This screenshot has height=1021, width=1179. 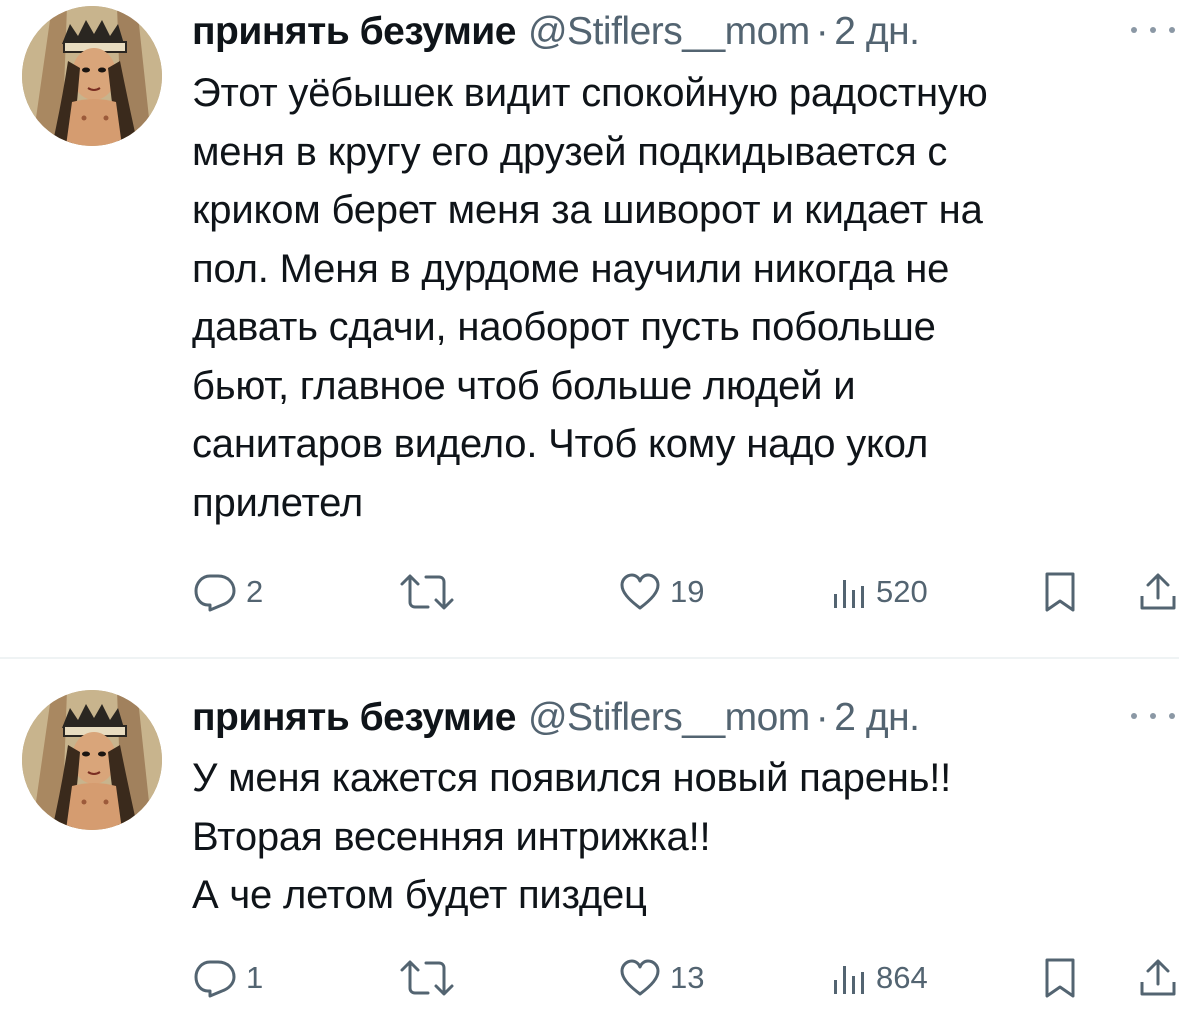 I want to click on views-button: 520, so click(x=878, y=592).